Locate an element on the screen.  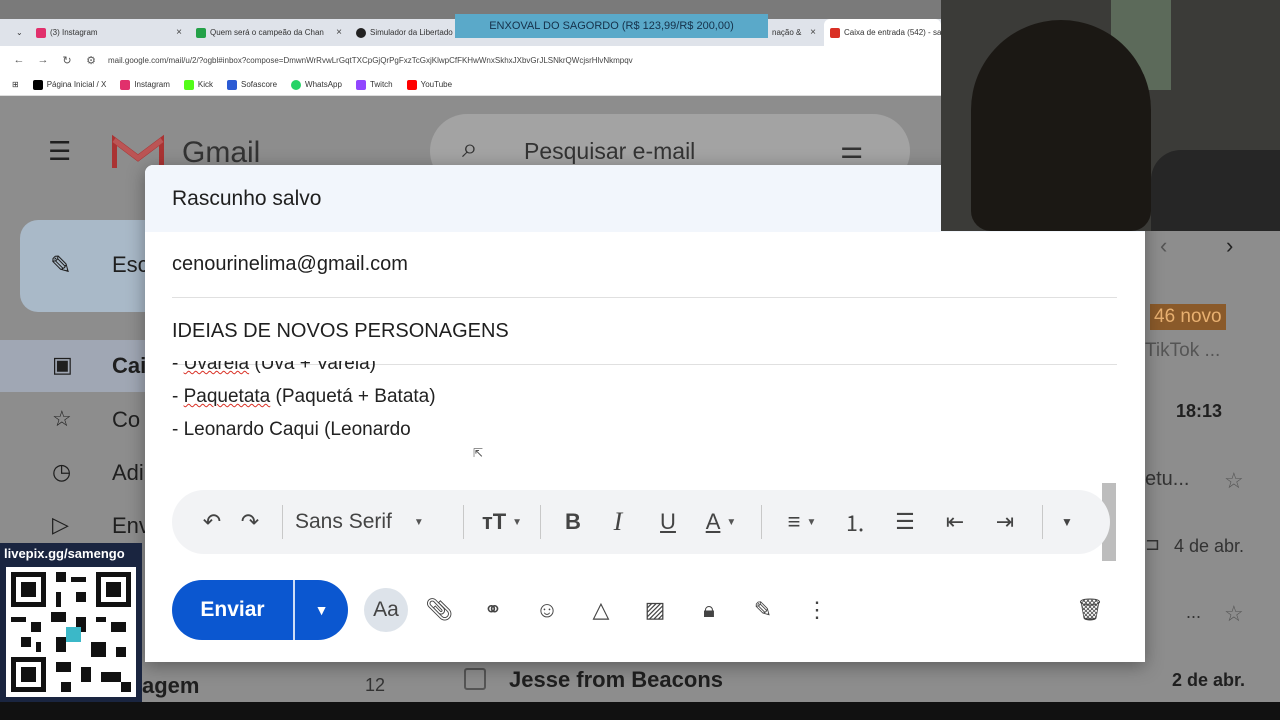
menu-icon: ☰ is located at coordinates (59, 151).